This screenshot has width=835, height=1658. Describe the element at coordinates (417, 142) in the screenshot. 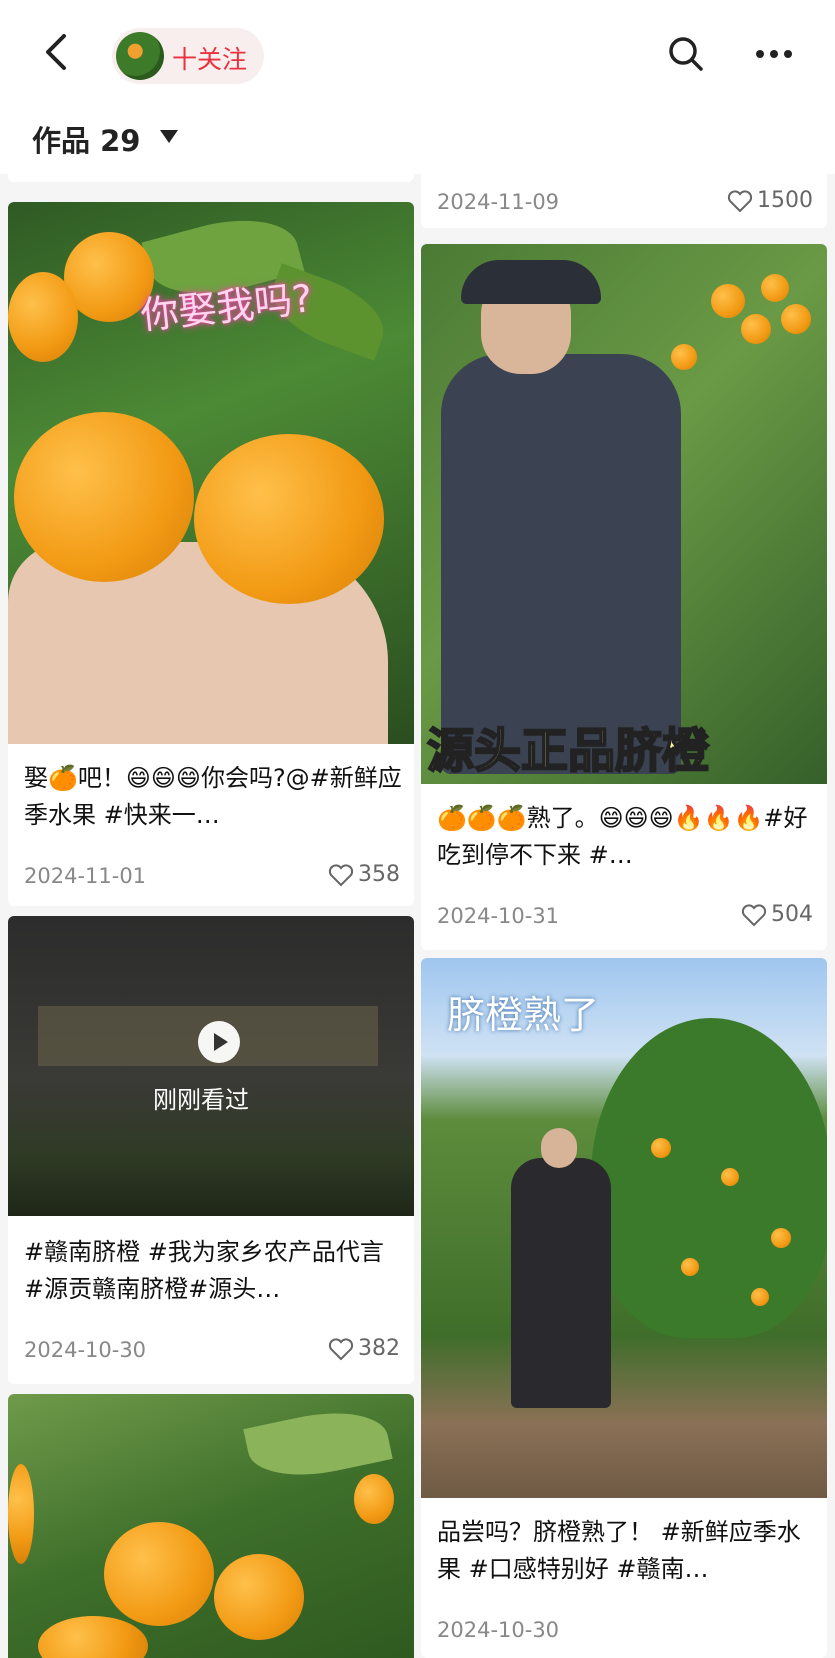

I see `works-filter-row: 作品 29` at that location.